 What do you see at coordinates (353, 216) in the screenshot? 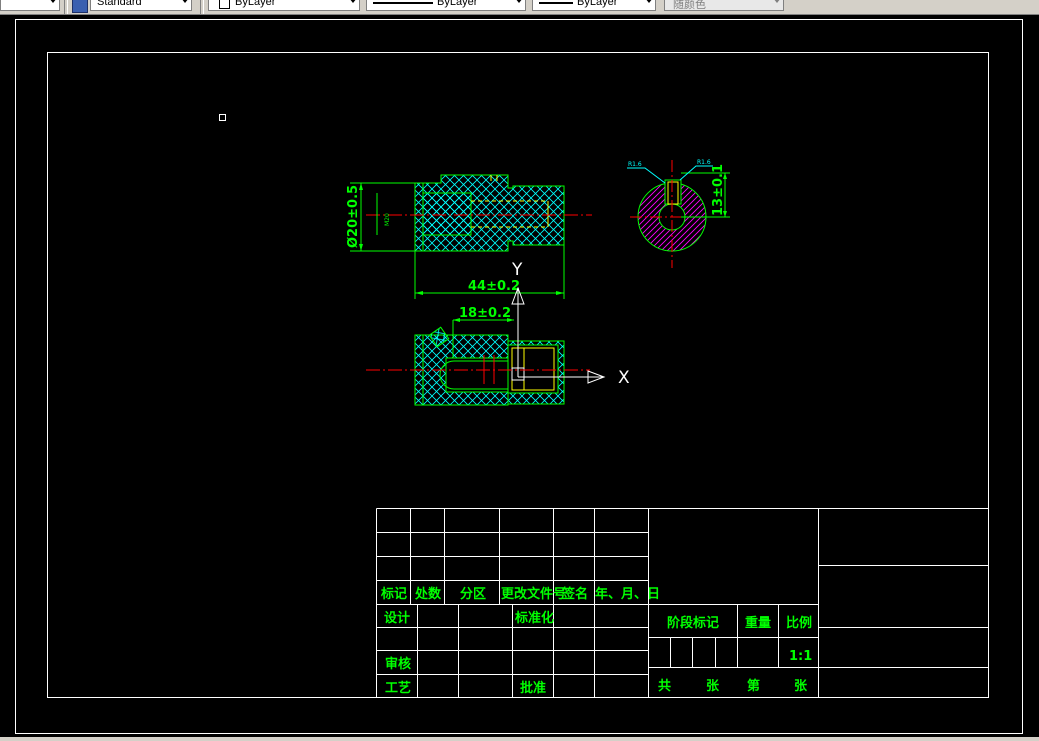
I see `dim-diameter: Ø20±0.5` at bounding box center [353, 216].